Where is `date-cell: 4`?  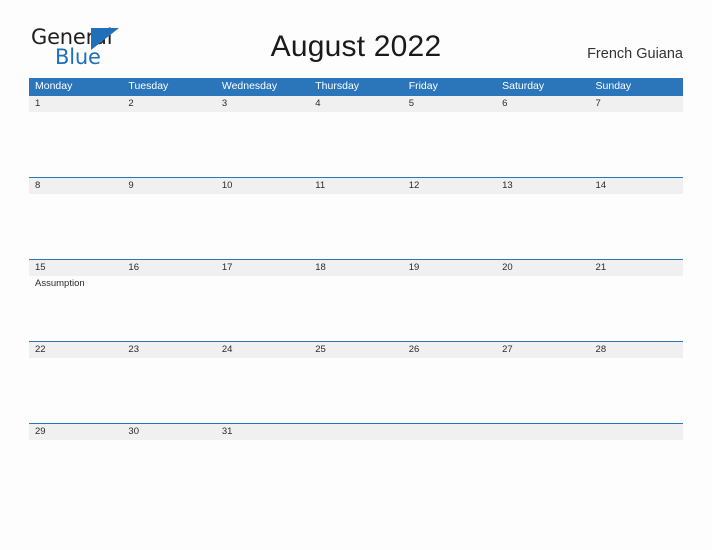
date-cell: 4 is located at coordinates (355, 104).